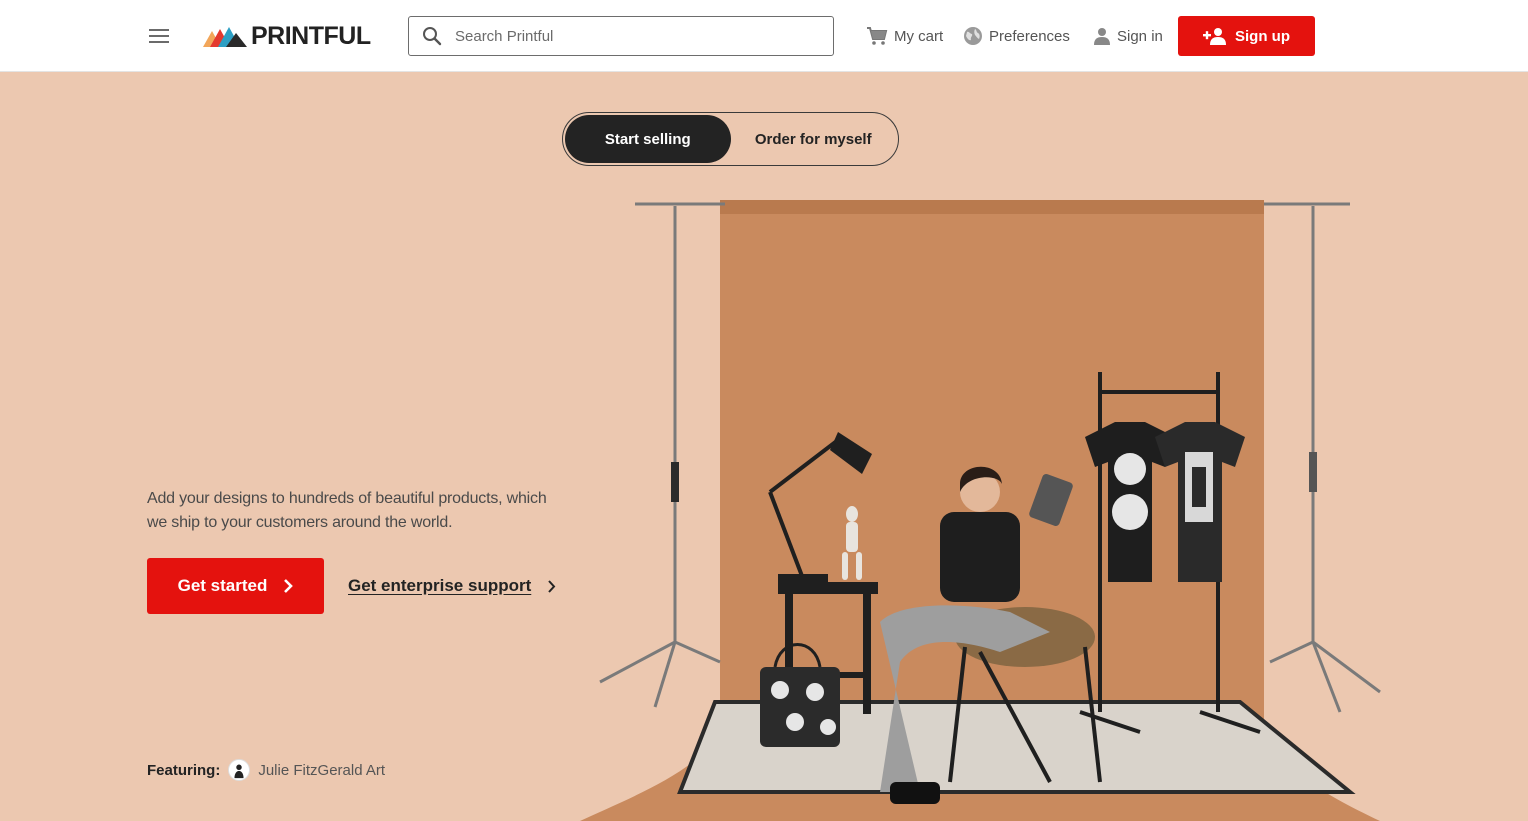 The height and width of the screenshot is (821, 1528). I want to click on logo-mountains-icon, so click(225, 37).